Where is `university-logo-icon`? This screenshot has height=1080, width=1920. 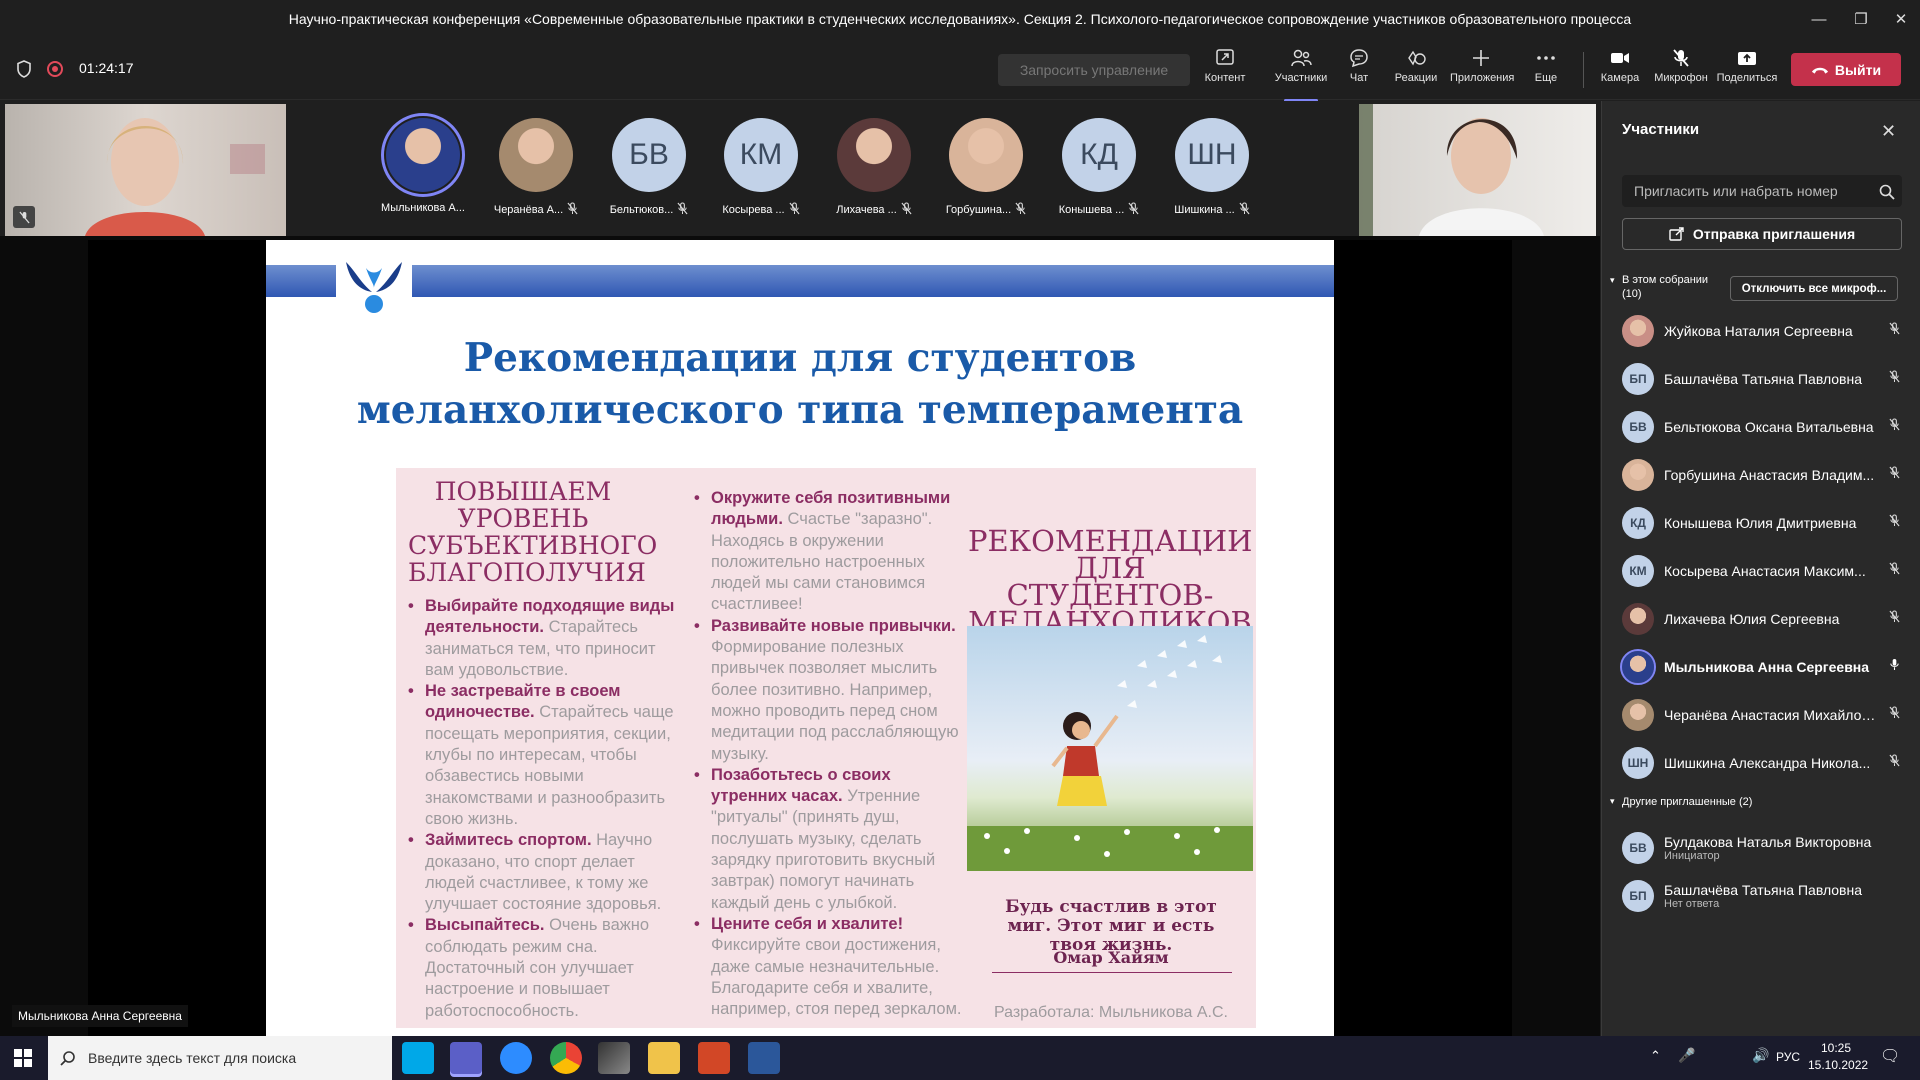 university-logo-icon is located at coordinates (374, 285).